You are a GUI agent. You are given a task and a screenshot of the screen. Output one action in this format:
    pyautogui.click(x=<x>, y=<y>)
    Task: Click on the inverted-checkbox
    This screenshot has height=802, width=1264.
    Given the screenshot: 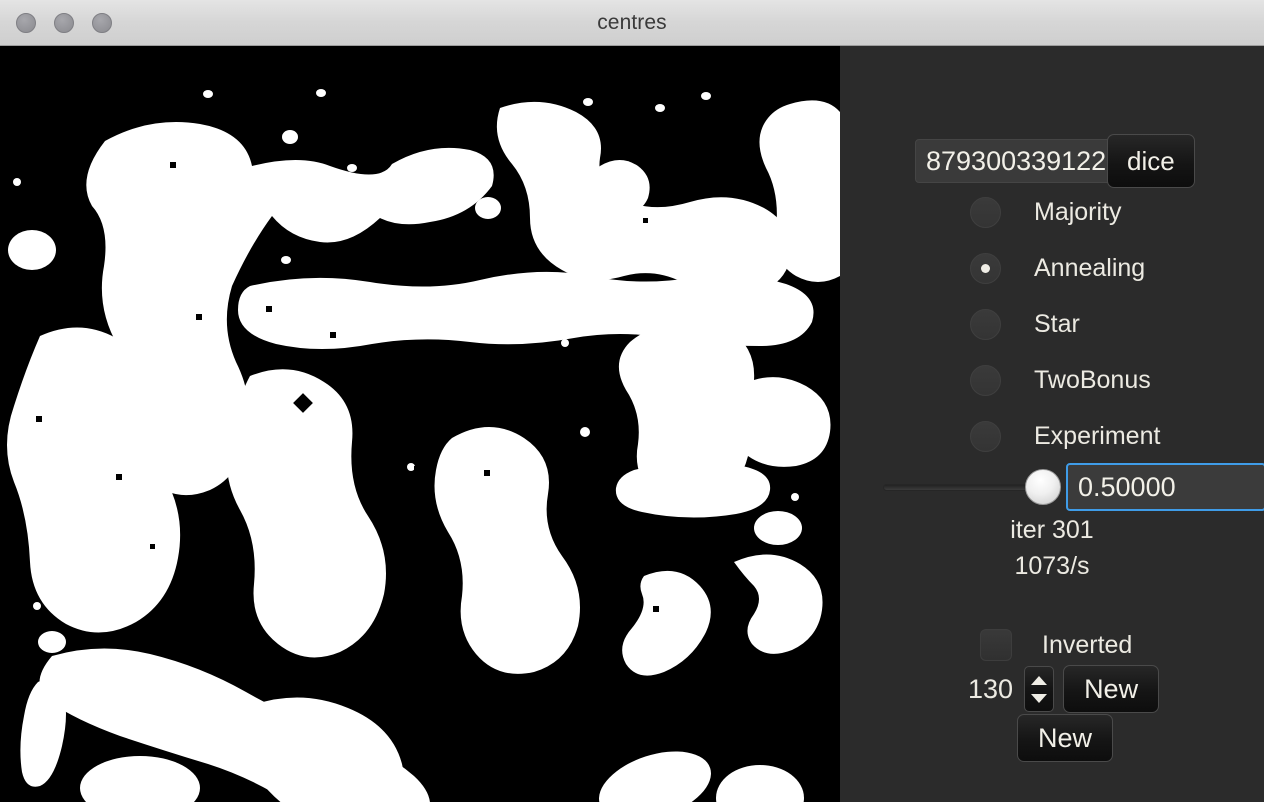 What is the action you would take?
    pyautogui.click(x=996, y=645)
    